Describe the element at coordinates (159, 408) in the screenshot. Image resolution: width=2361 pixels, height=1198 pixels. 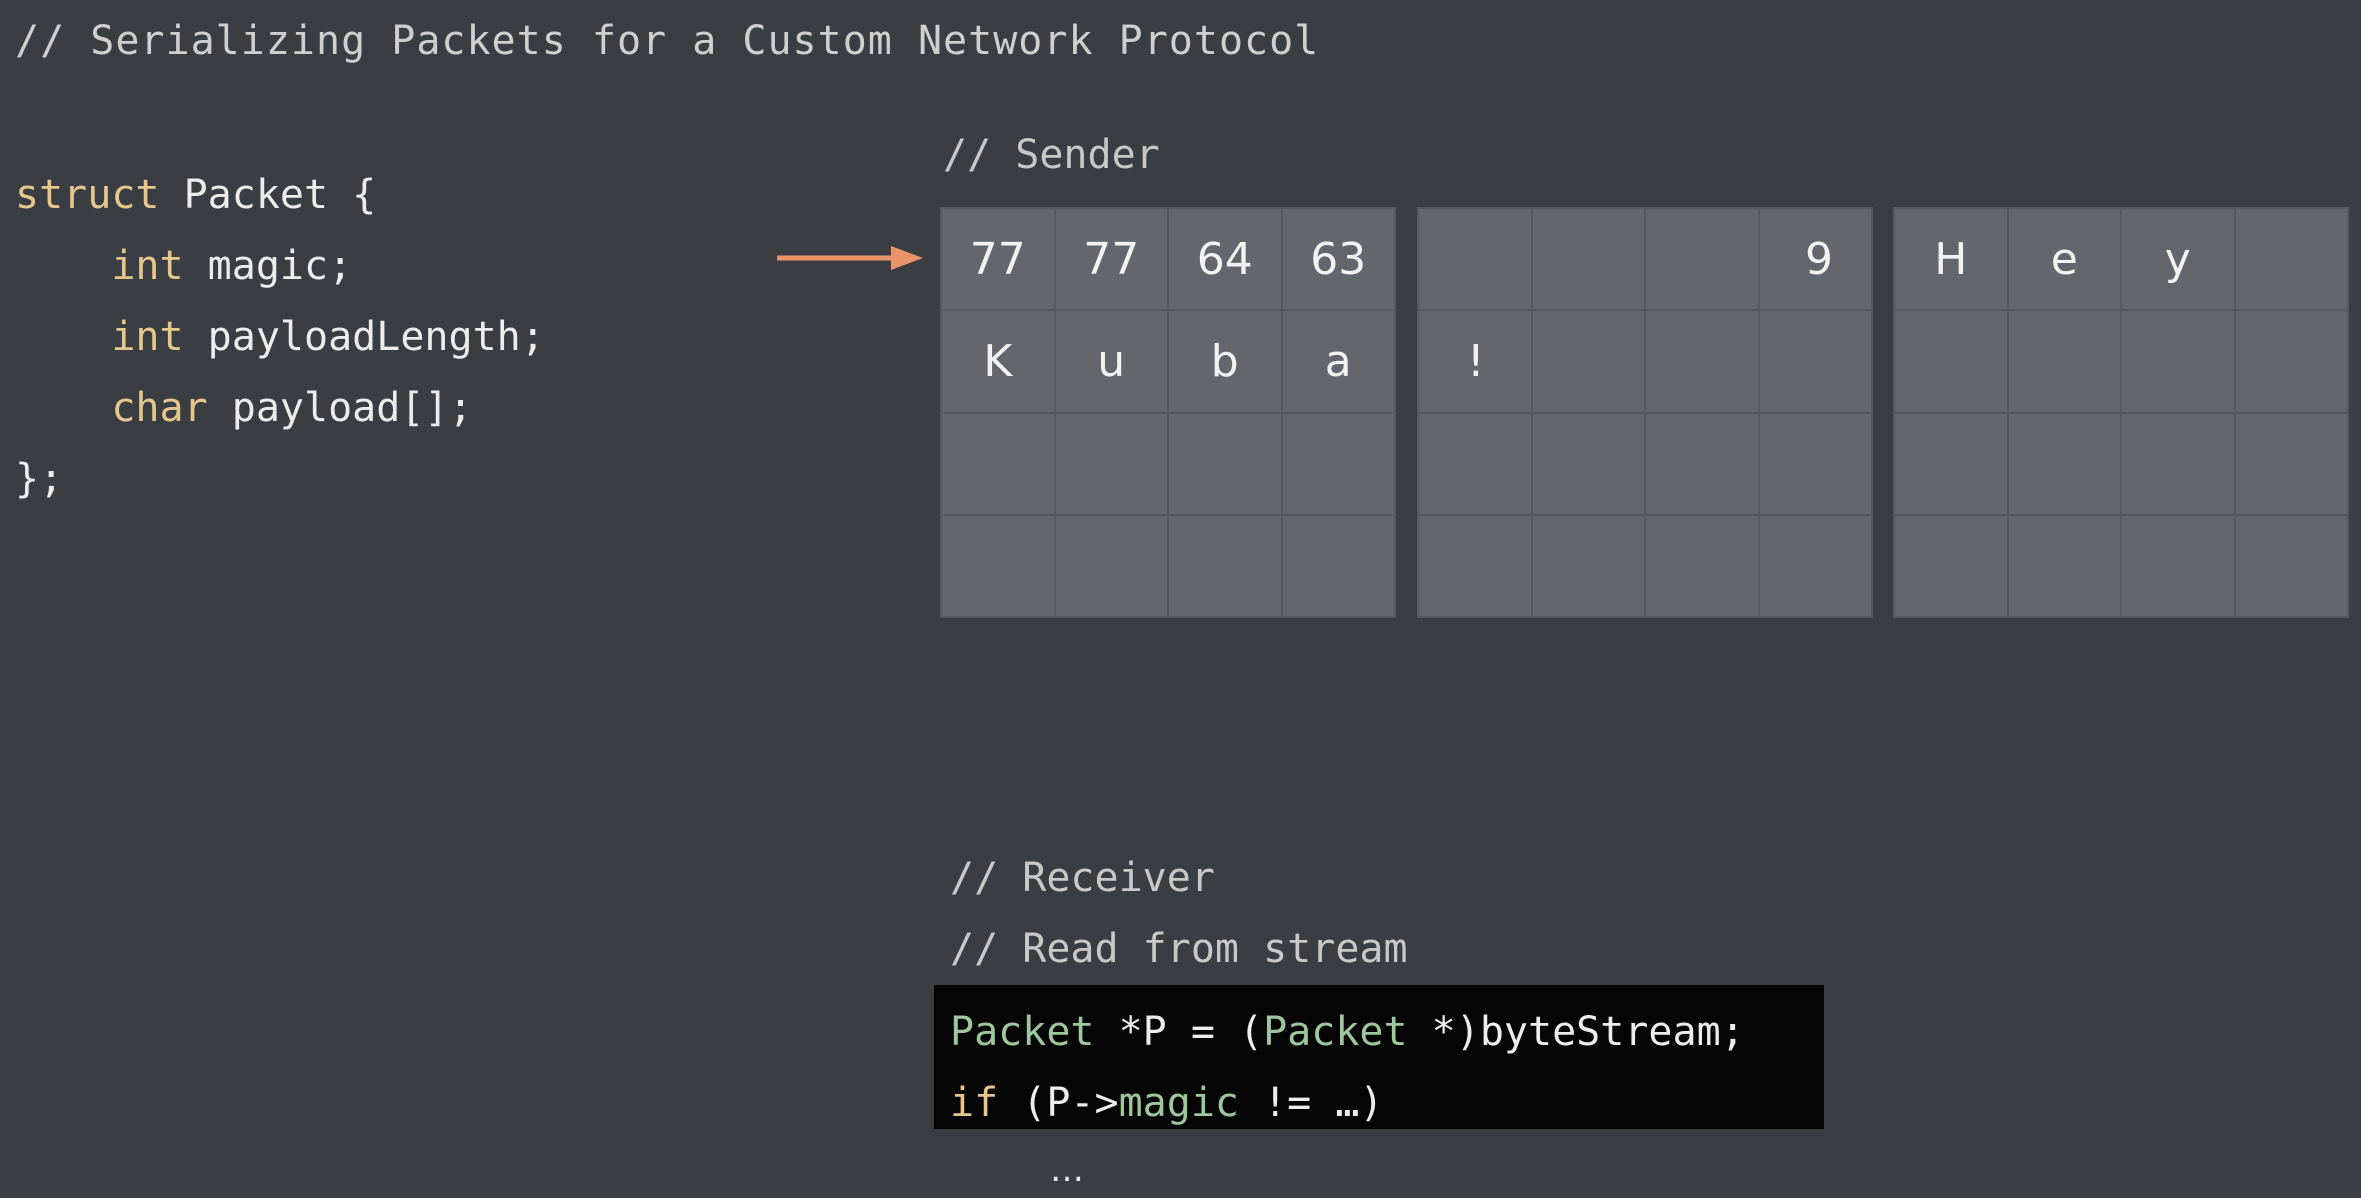
I see `keyword-char-payload: char` at that location.